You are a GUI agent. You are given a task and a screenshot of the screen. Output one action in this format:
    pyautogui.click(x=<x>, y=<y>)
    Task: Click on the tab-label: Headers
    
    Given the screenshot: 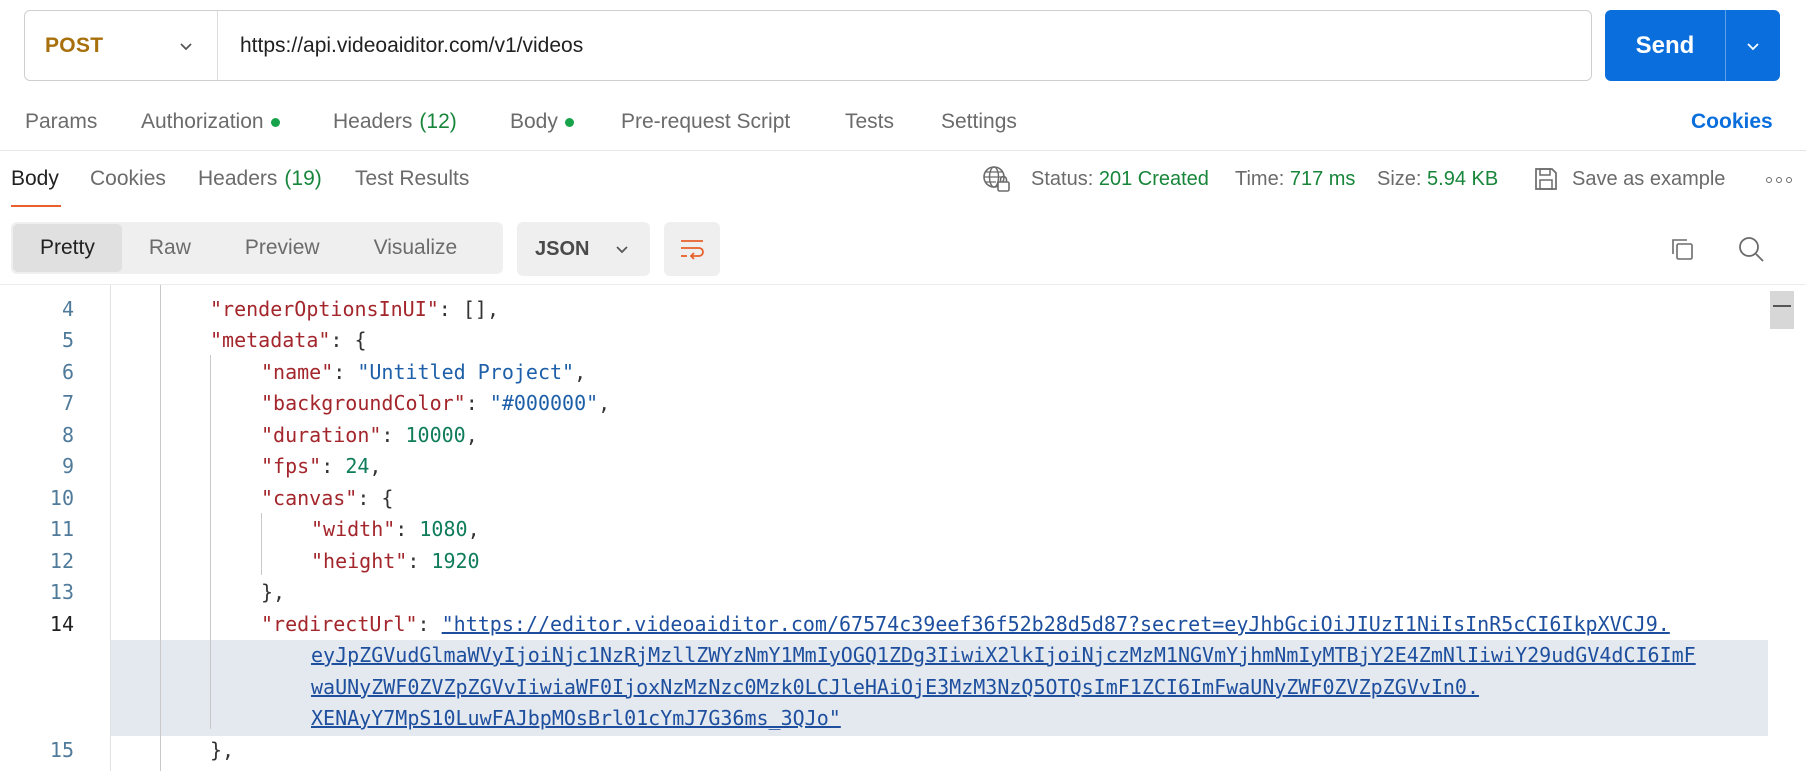 What is the action you would take?
    pyautogui.click(x=373, y=121)
    